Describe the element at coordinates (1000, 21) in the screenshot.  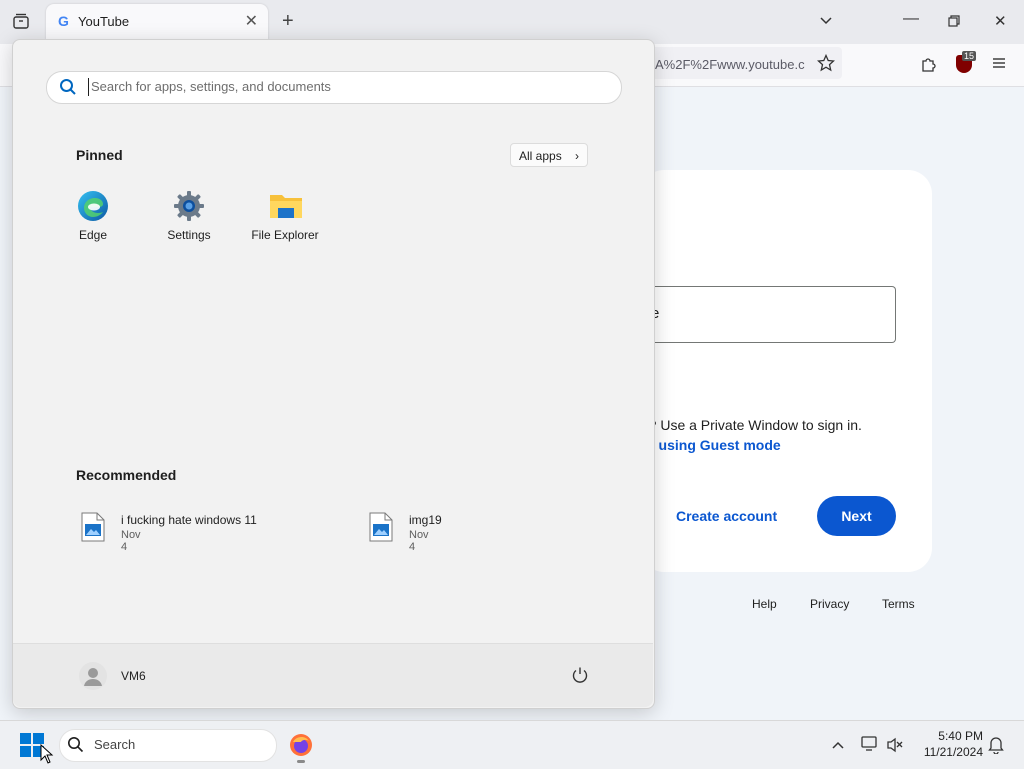
I see `window-close-icon: ✕` at that location.